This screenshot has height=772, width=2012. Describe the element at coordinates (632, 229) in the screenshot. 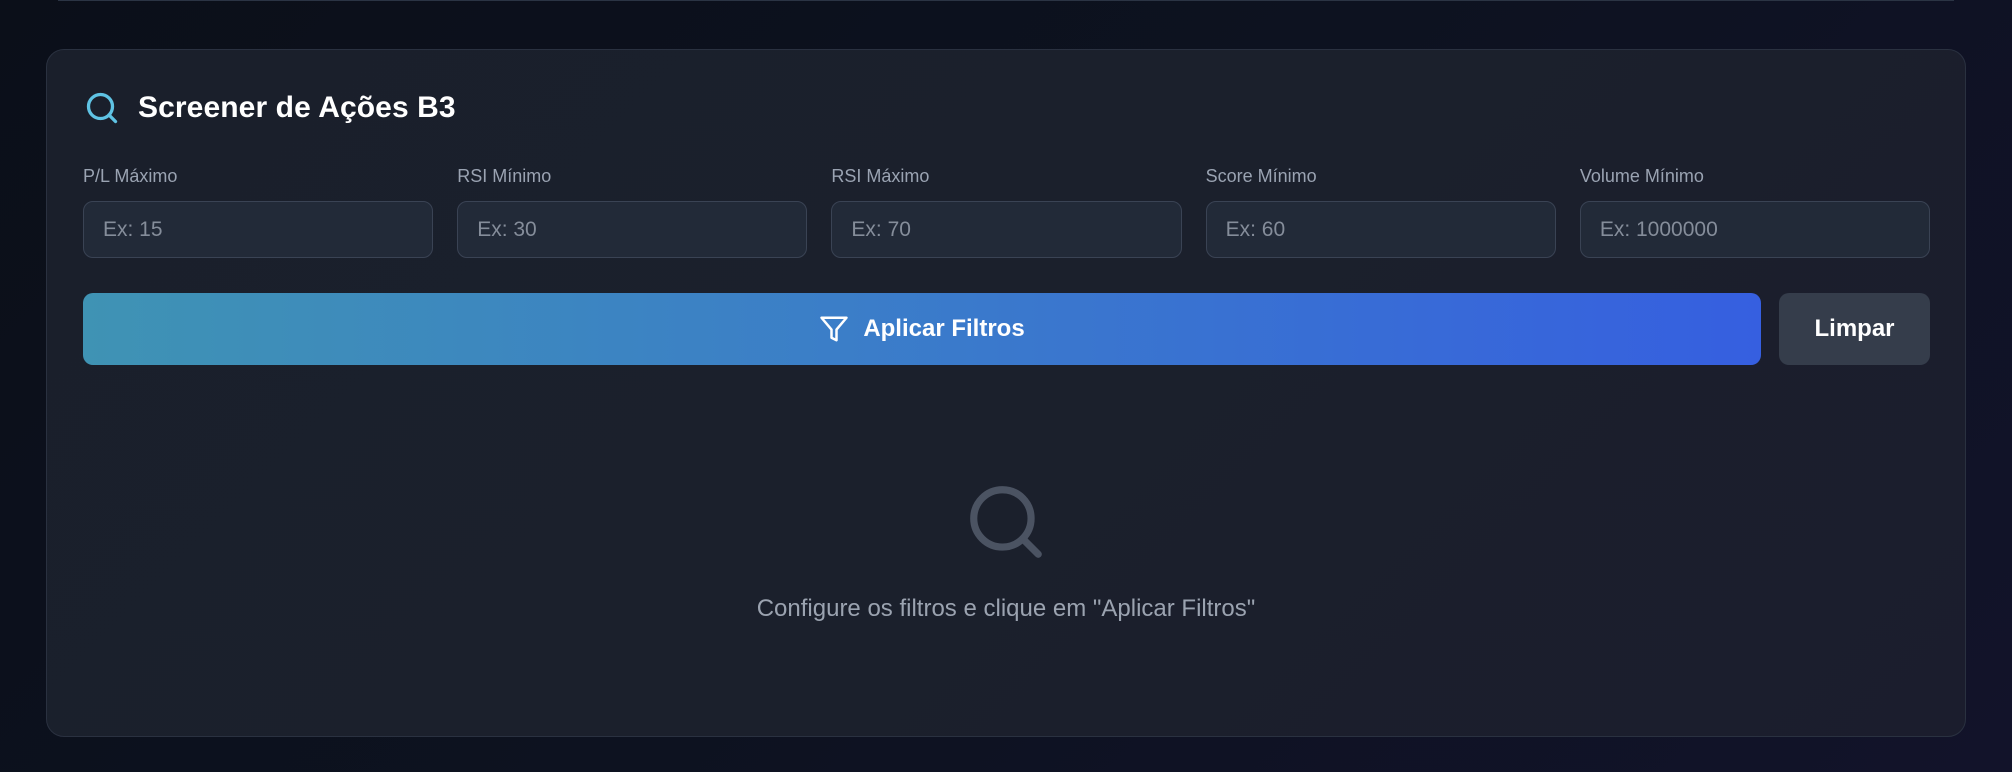

I see `rsi-min-input` at that location.